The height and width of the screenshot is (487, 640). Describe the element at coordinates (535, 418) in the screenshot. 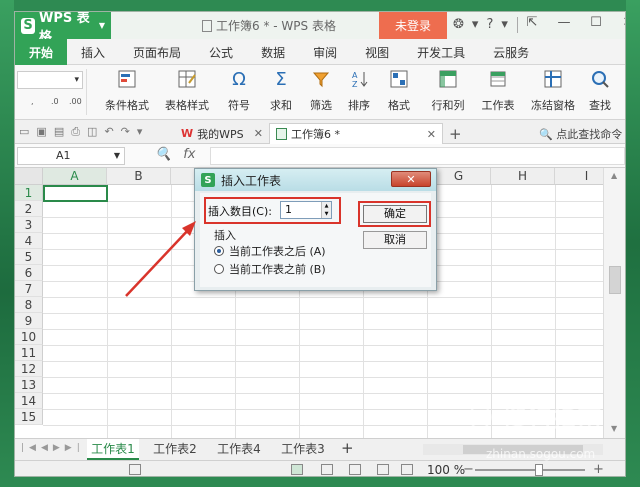

I see `watermark-logo: Ⓢ 搜狗指南` at that location.